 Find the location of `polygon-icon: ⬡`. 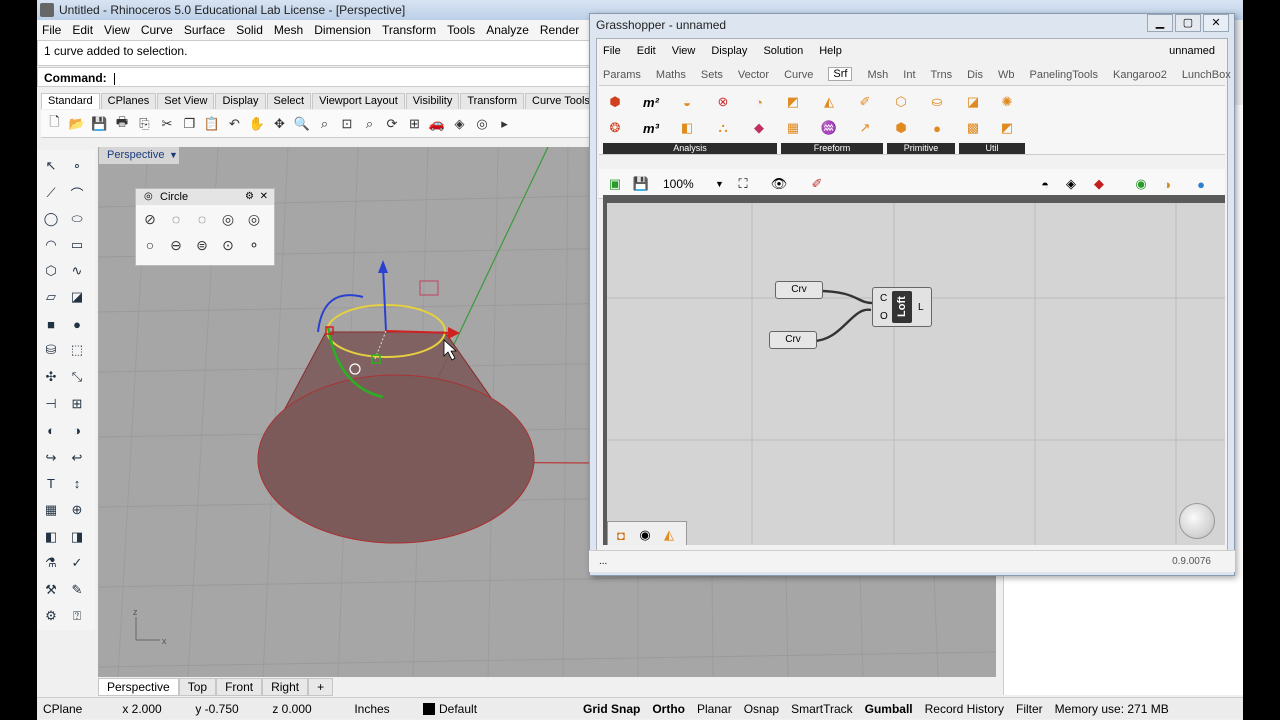

polygon-icon: ⬡ is located at coordinates (51, 271).